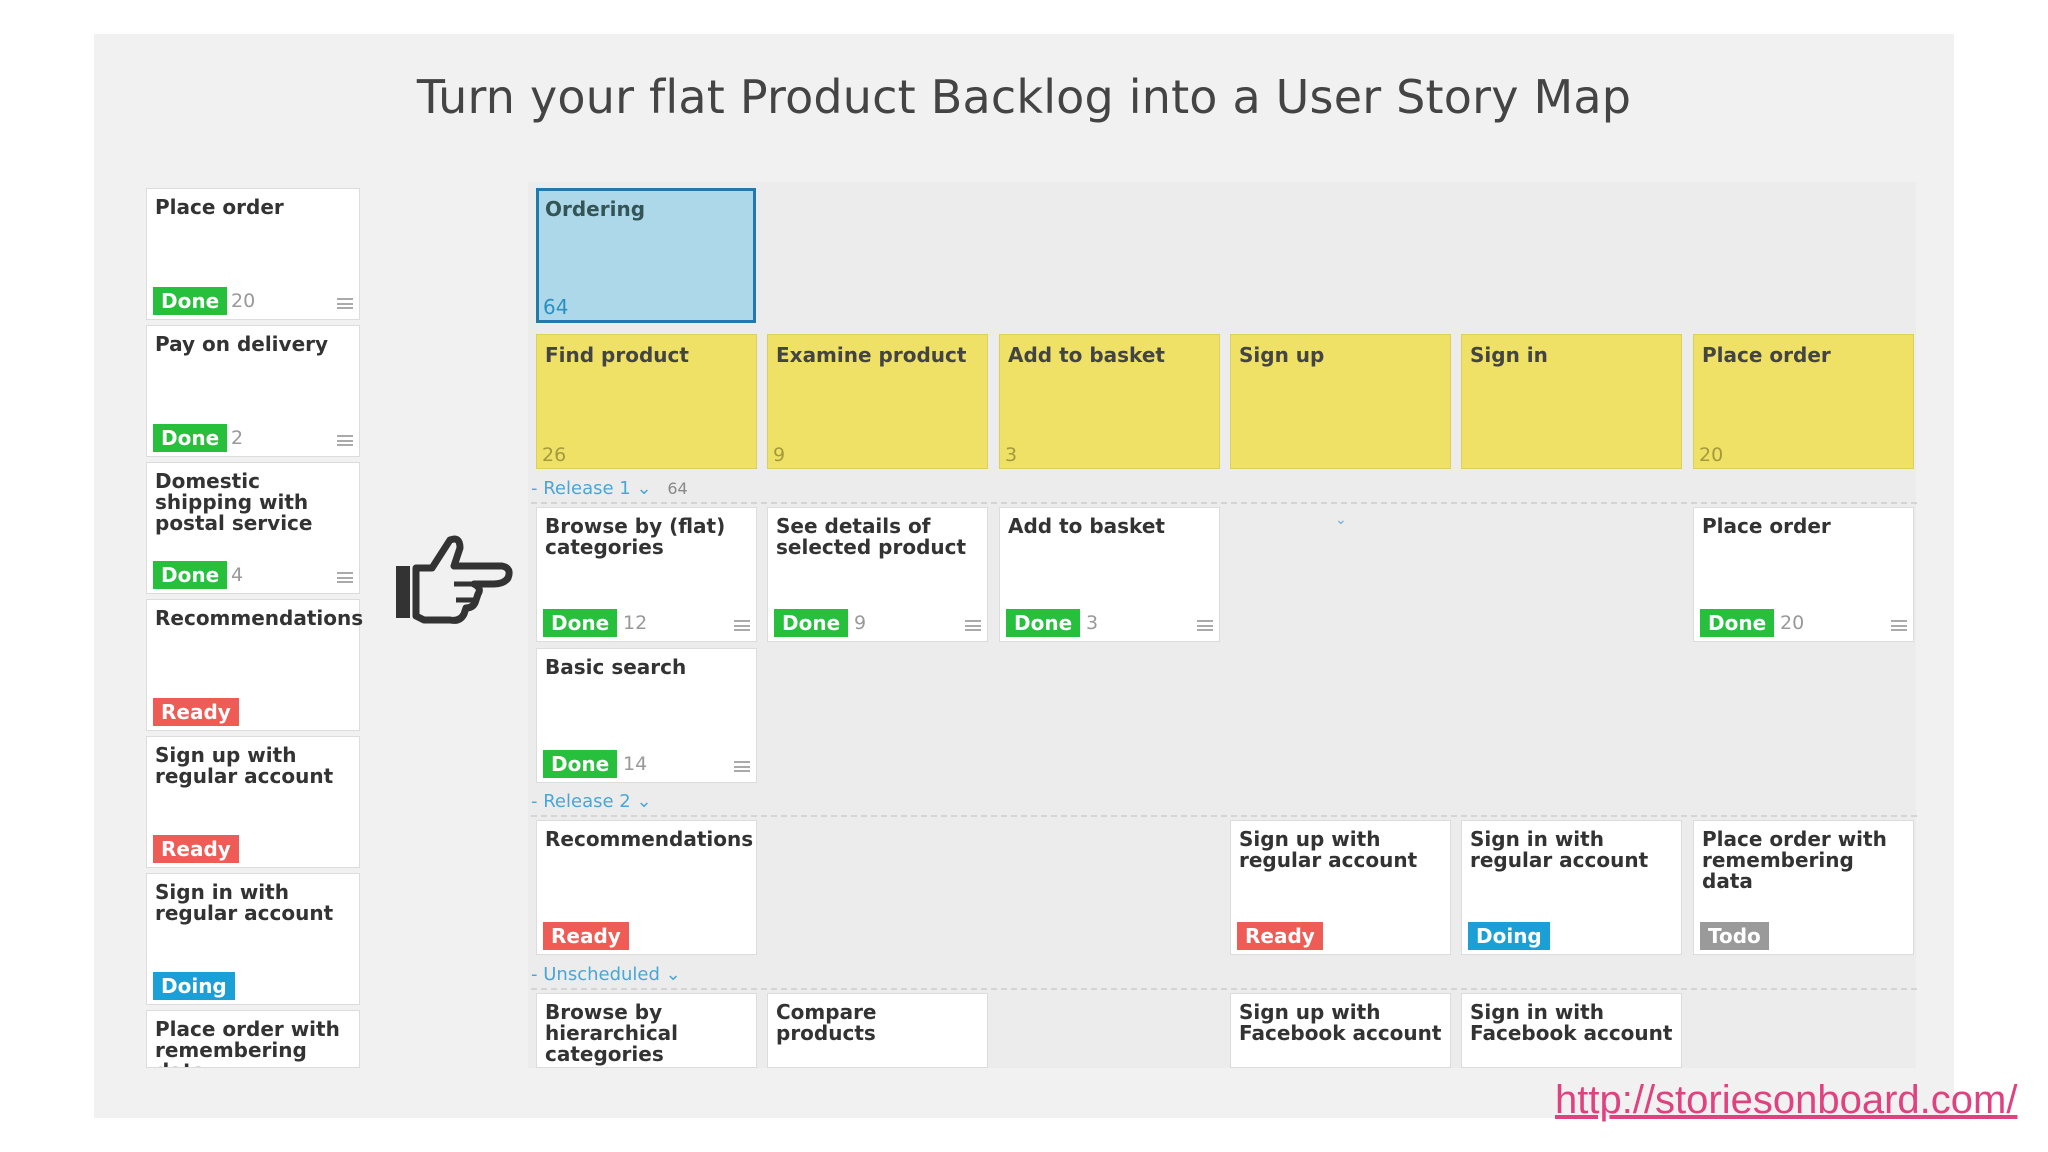 The image size is (2048, 1152). I want to click on epic-count: 64, so click(556, 307).